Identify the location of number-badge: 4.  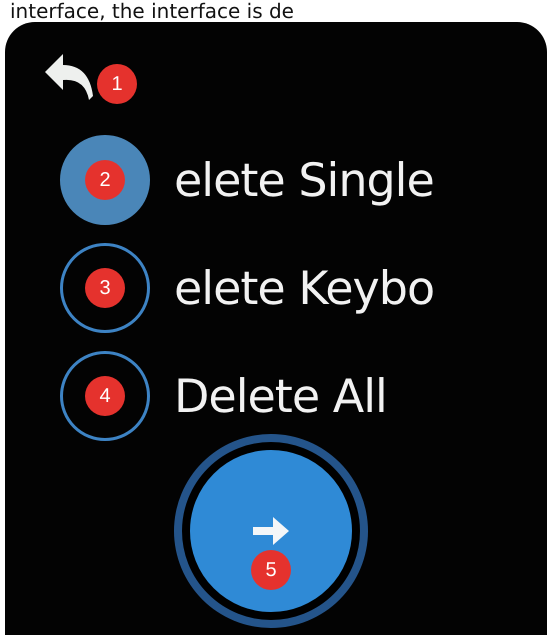
(105, 396).